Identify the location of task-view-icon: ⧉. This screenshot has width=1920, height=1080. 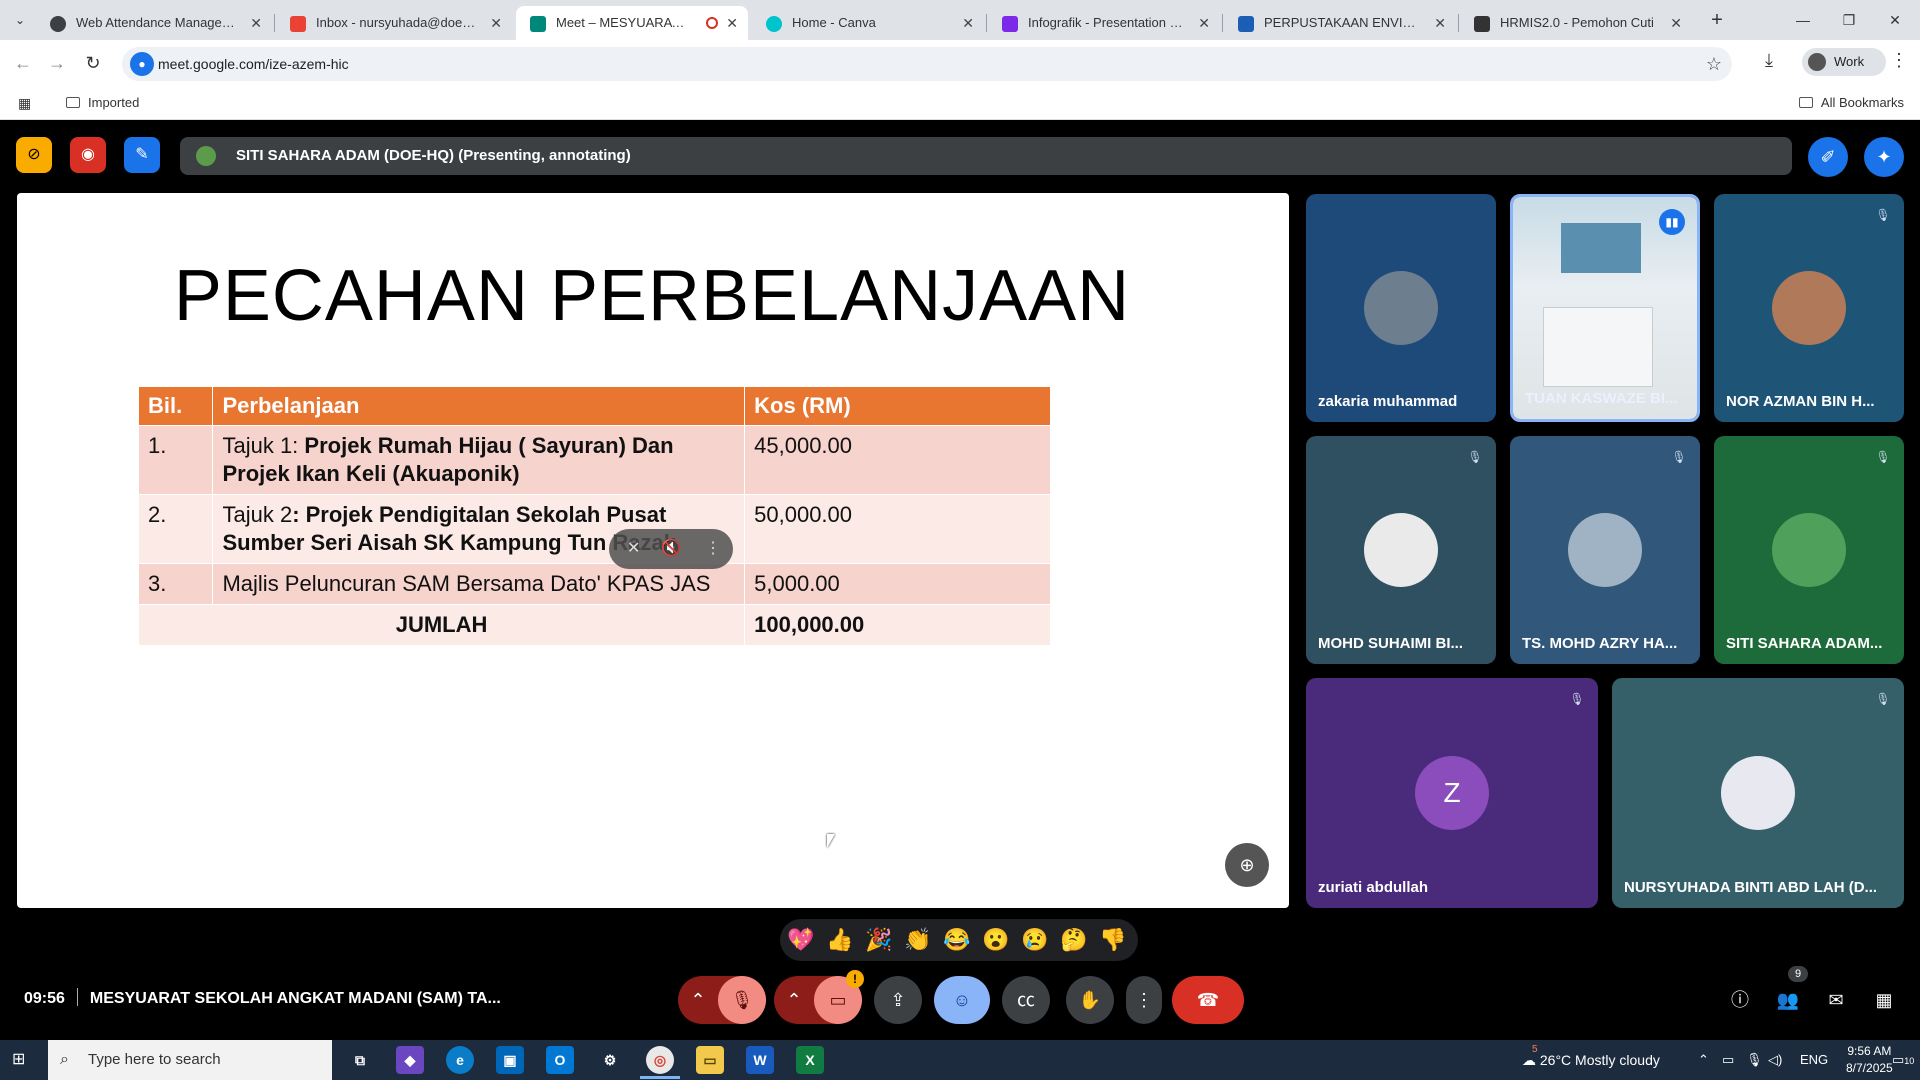
(360, 1060).